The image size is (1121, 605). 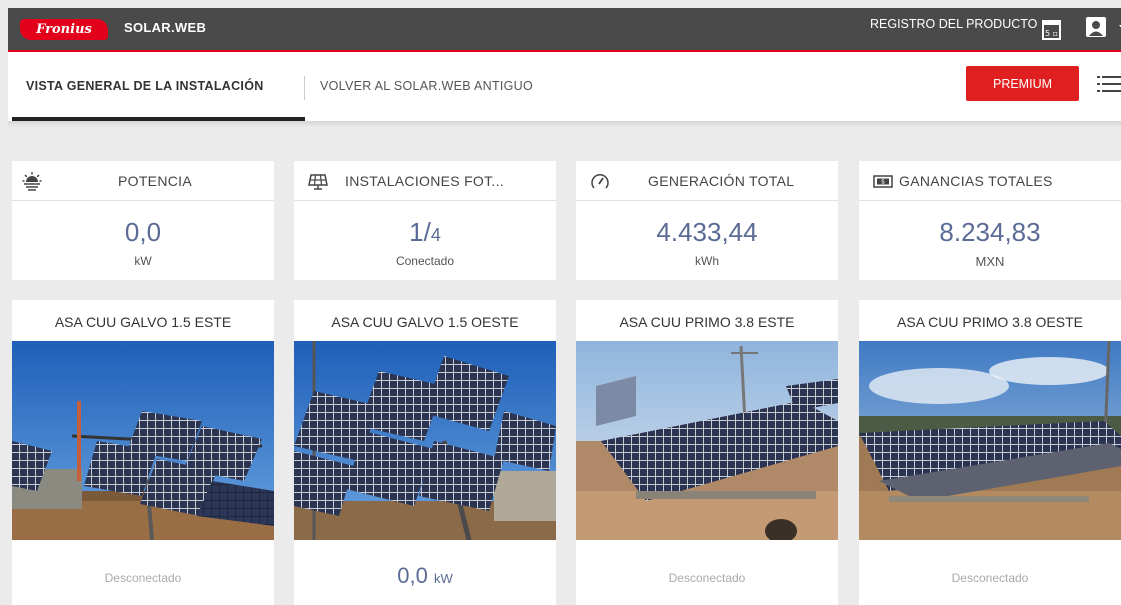 What do you see at coordinates (990, 261) in the screenshot?
I see `stat-unit: MXN` at bounding box center [990, 261].